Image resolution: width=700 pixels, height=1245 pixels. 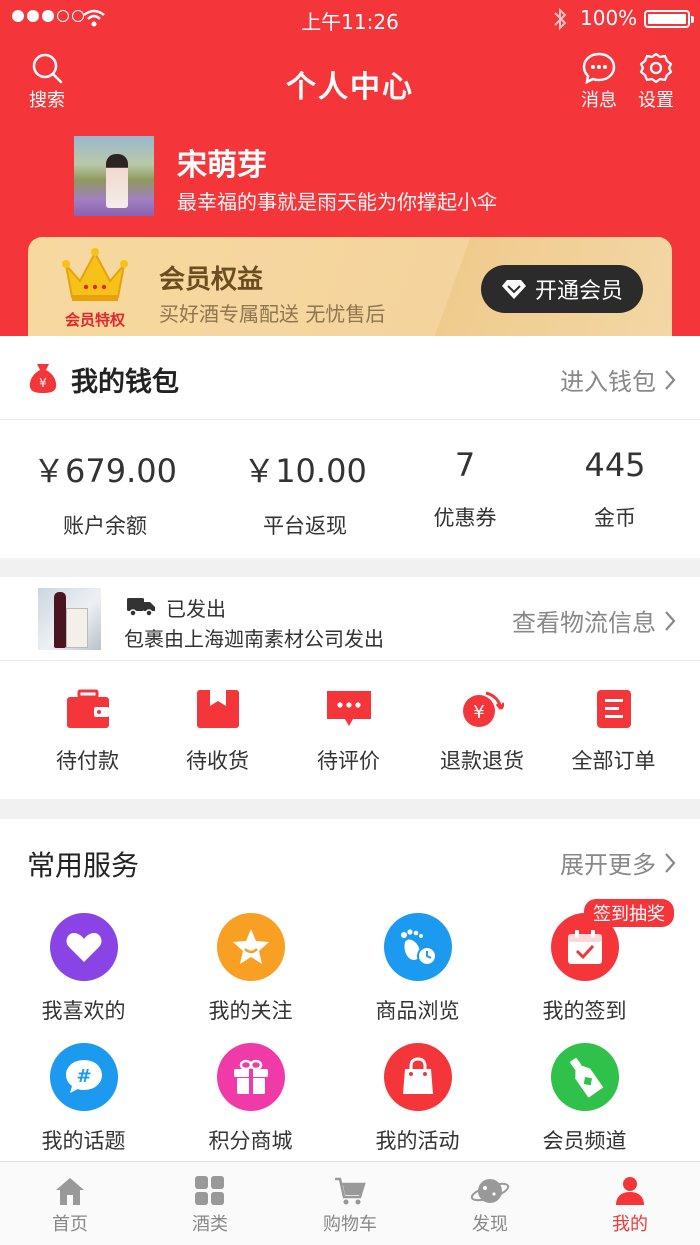 What do you see at coordinates (350, 619) in the screenshot?
I see `shipping-notice: 已发出 包裹由上海迦南素材公司发出 查看物流信息` at bounding box center [350, 619].